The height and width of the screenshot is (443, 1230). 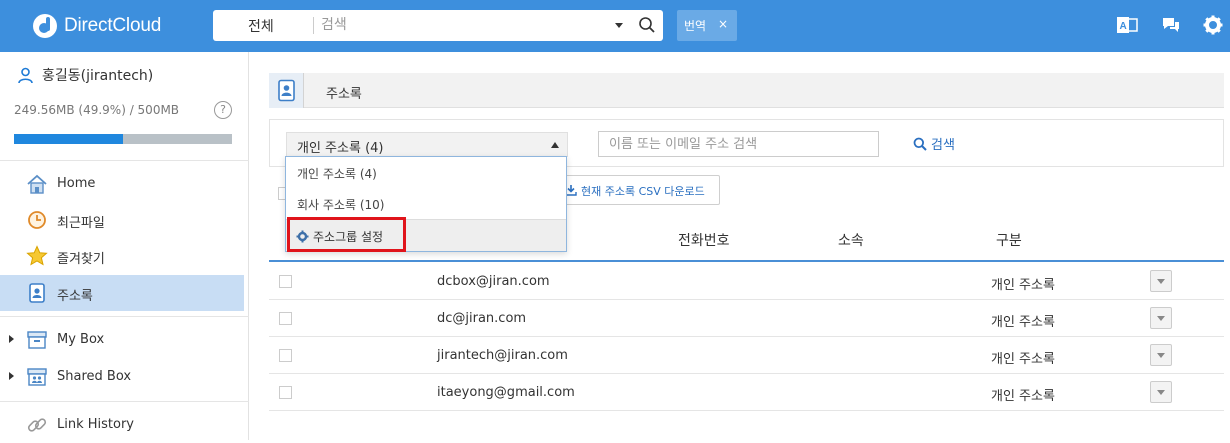 What do you see at coordinates (37, 377) in the screenshot?
I see `shared-box-icon` at bounding box center [37, 377].